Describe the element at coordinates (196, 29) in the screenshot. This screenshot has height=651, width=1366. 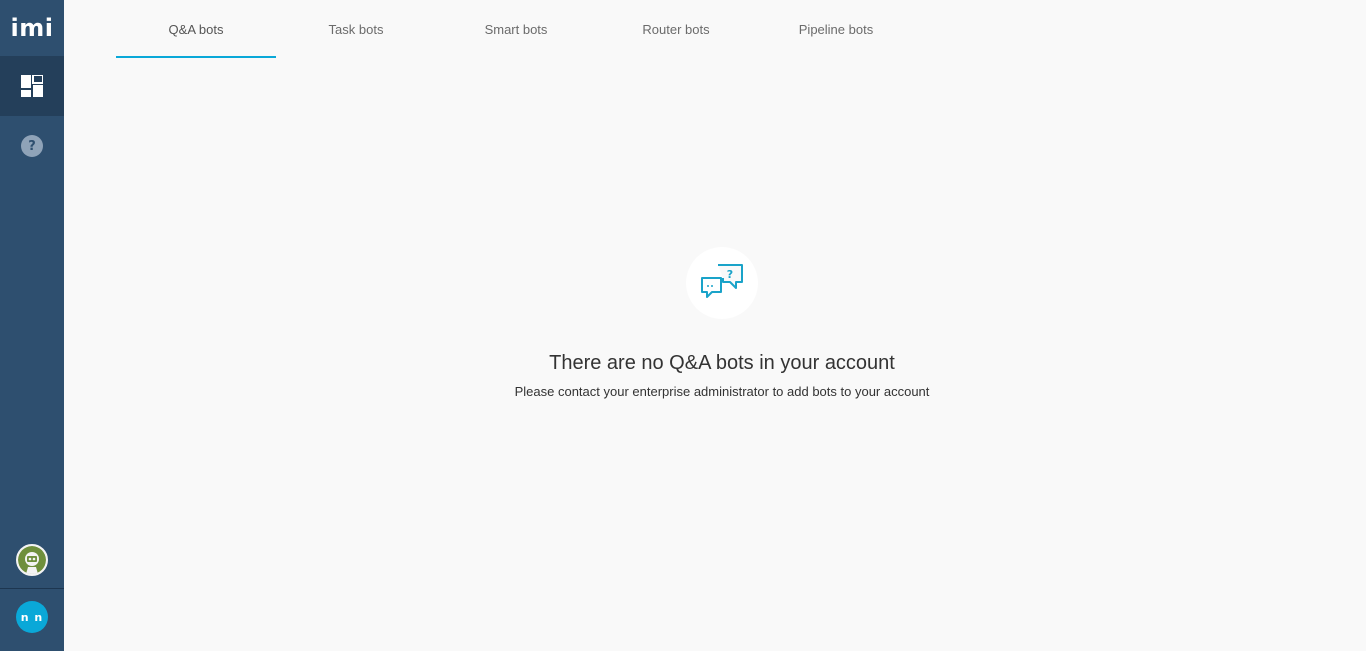
I see `tab-qa-bots: Q&A bots` at that location.